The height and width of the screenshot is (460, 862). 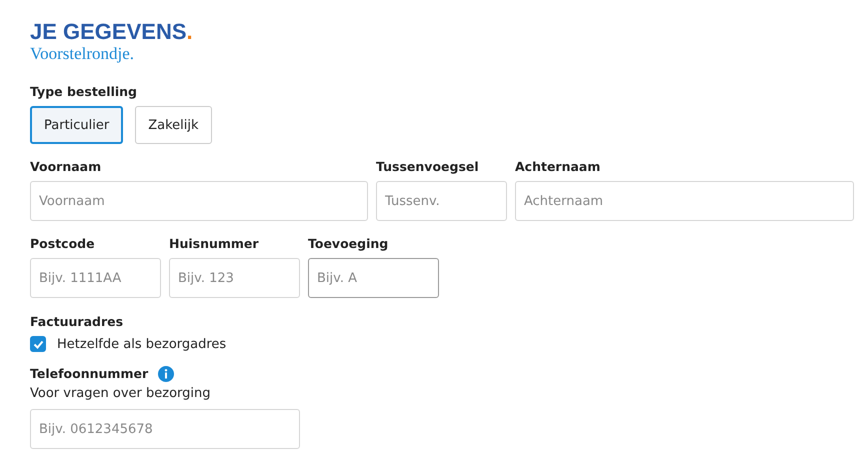 What do you see at coordinates (373, 278) in the screenshot?
I see `input-field: Bijv. A` at bounding box center [373, 278].